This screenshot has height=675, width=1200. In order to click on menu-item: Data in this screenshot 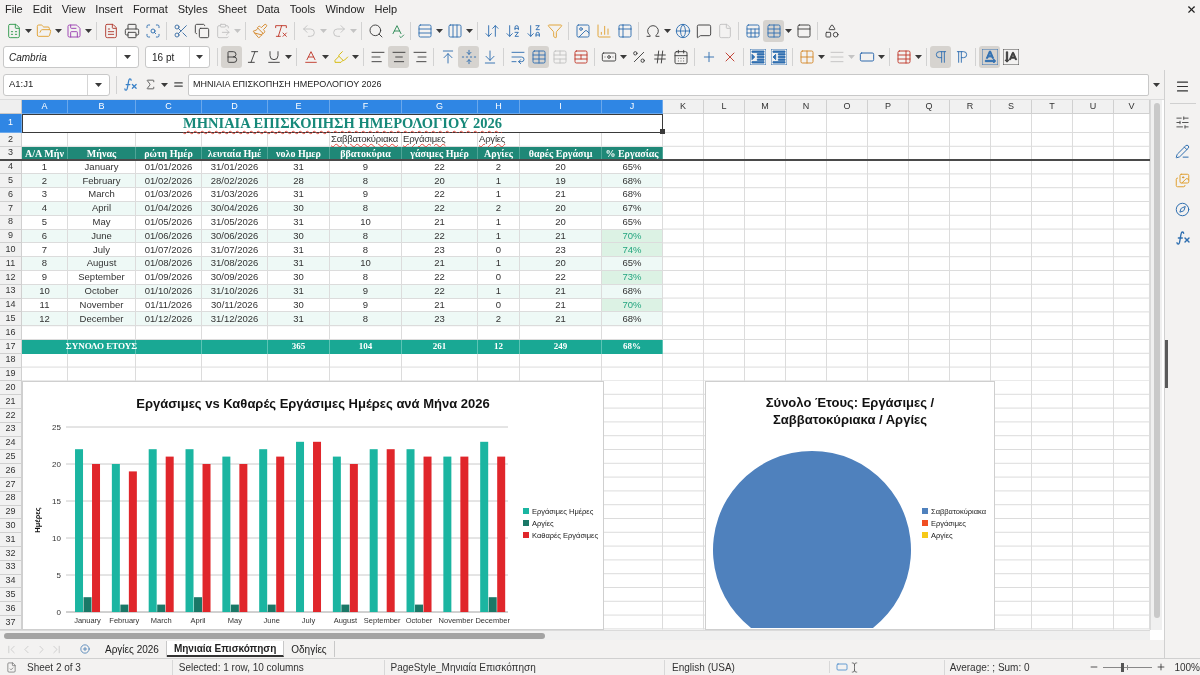, I will do `click(268, 9)`.